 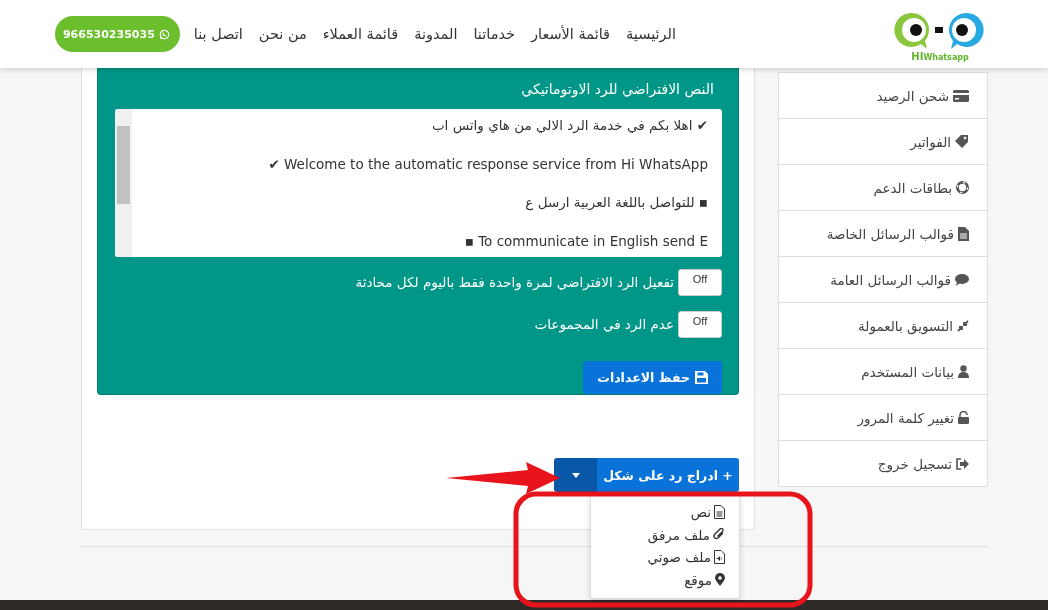 I want to click on sidebar-item: التسويق بالعمولة, so click(x=883, y=326).